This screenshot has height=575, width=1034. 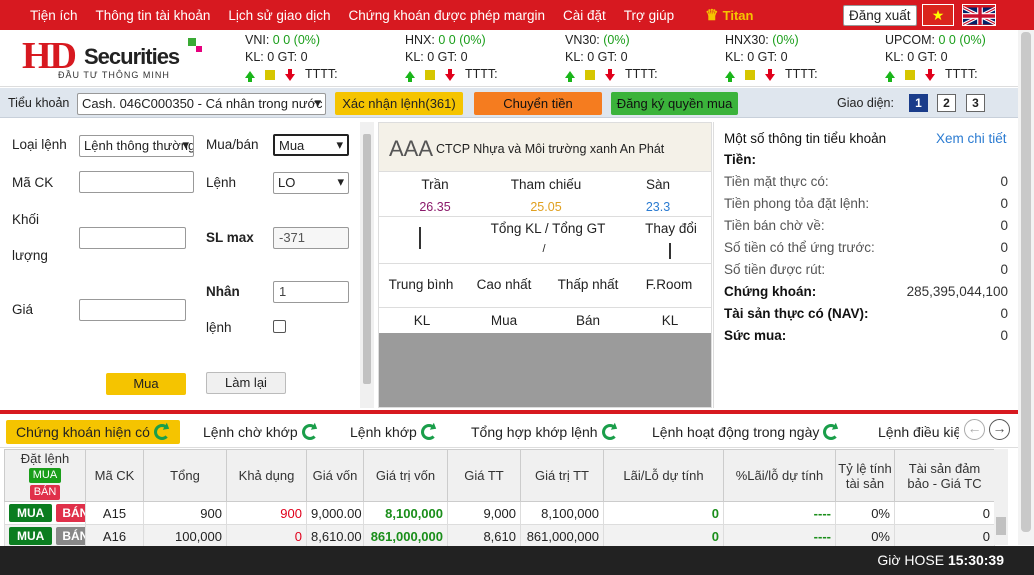 What do you see at coordinates (266, 536) in the screenshot?
I see `cell-available: 0` at bounding box center [266, 536].